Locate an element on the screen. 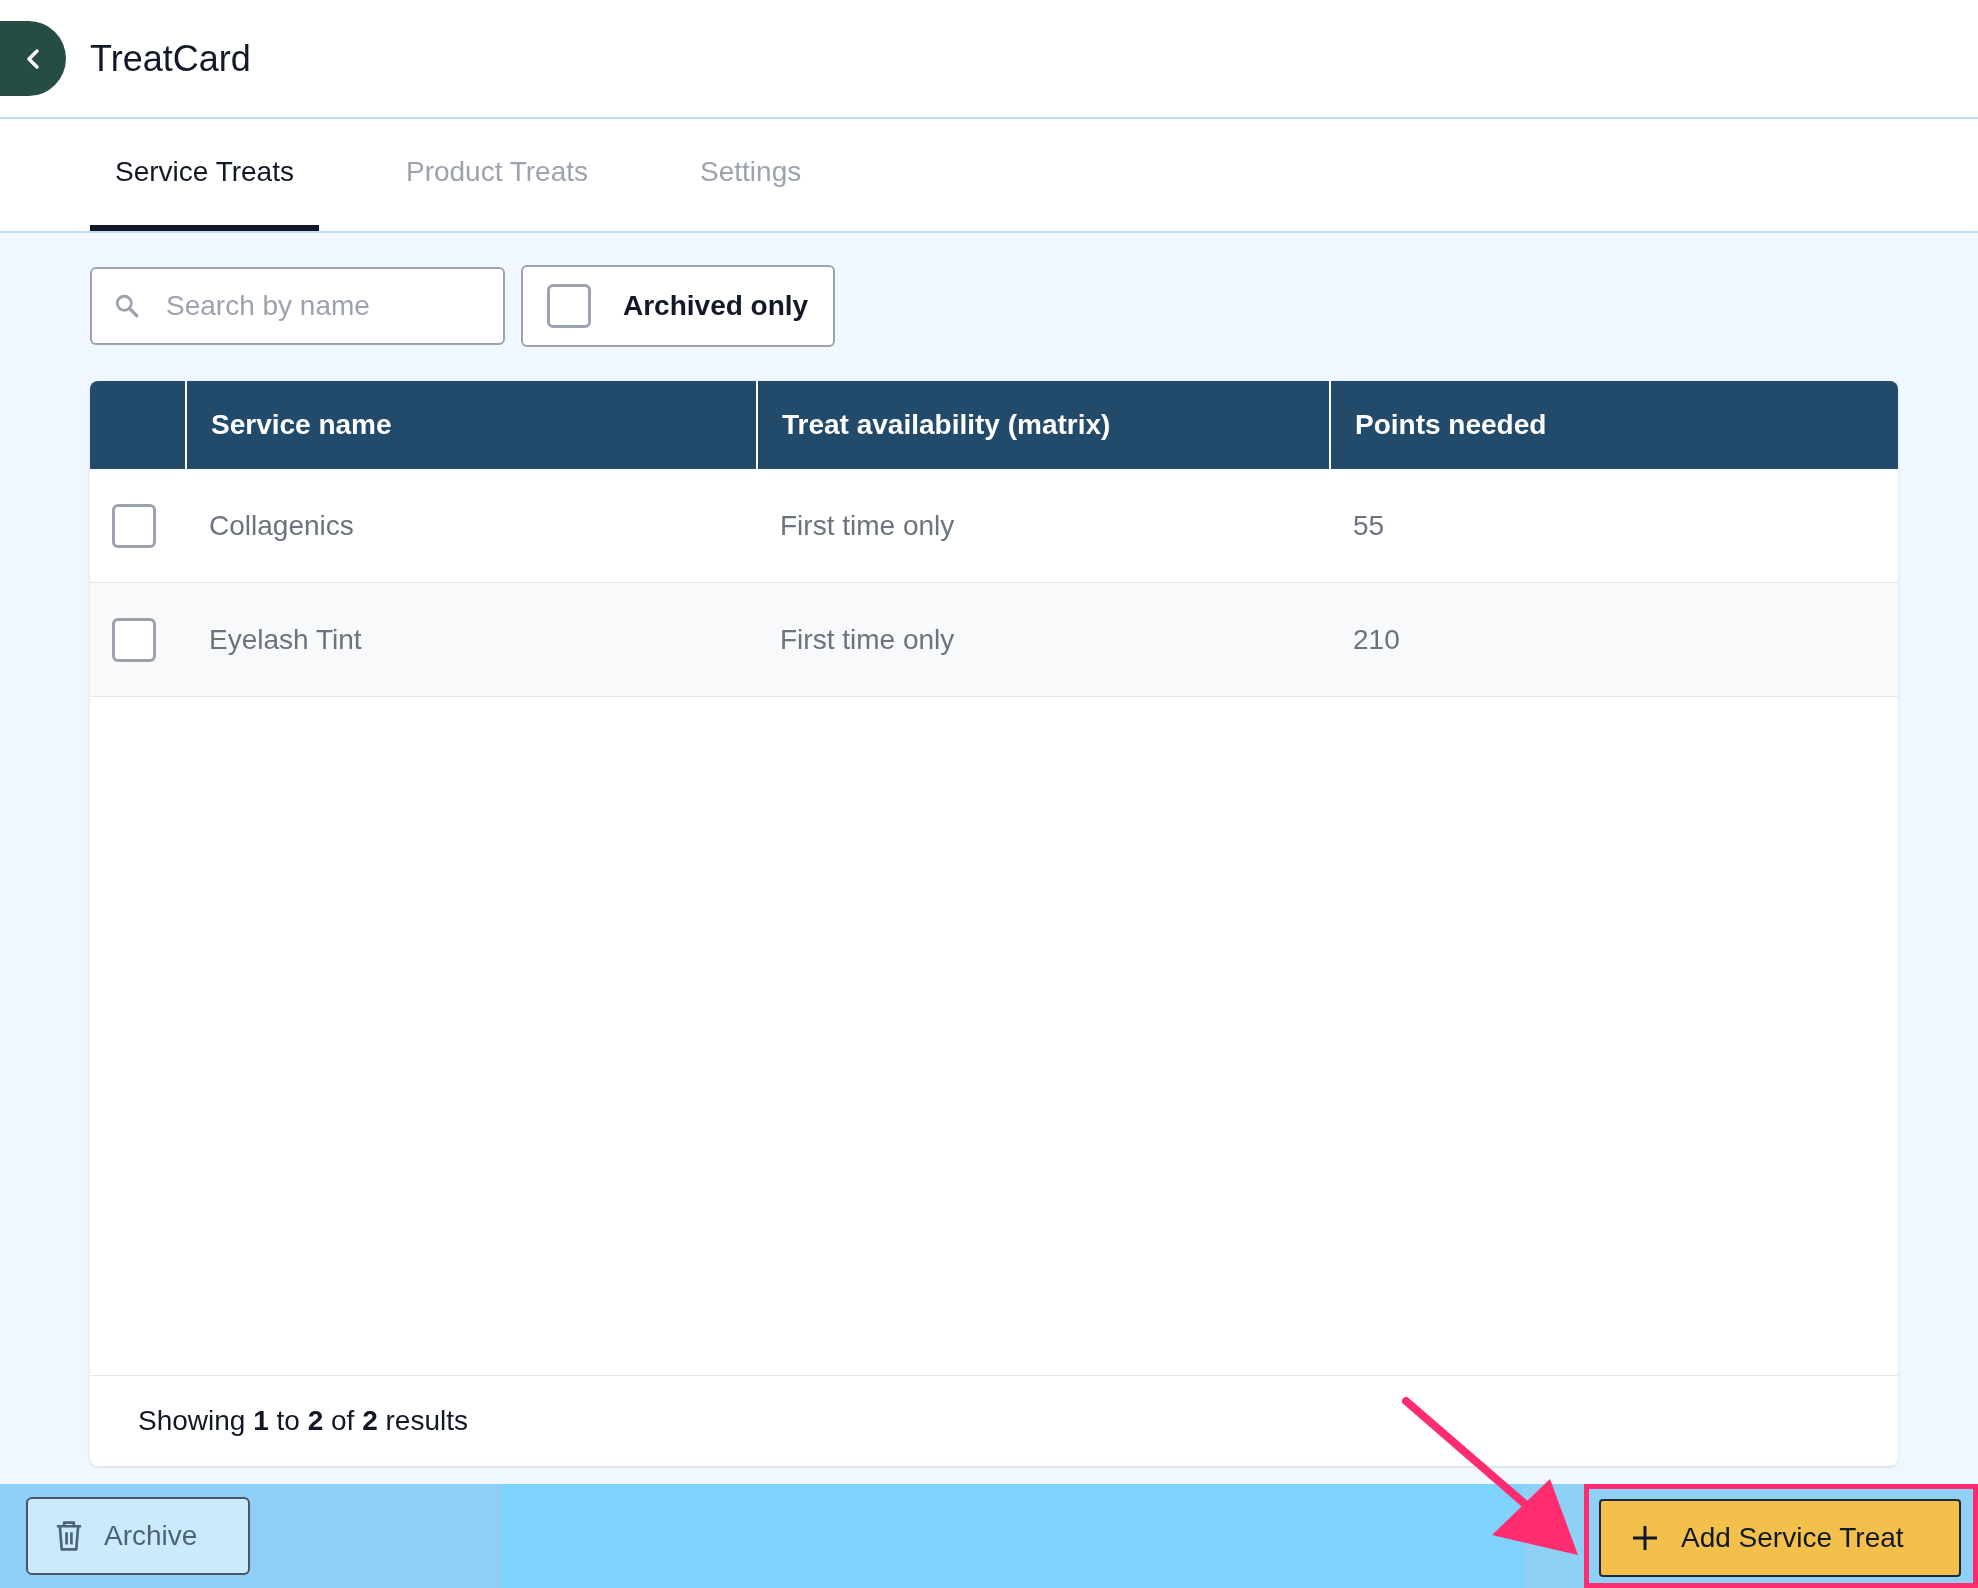 This screenshot has width=1978, height=1588. archive-button: Archive is located at coordinates (138, 1536).